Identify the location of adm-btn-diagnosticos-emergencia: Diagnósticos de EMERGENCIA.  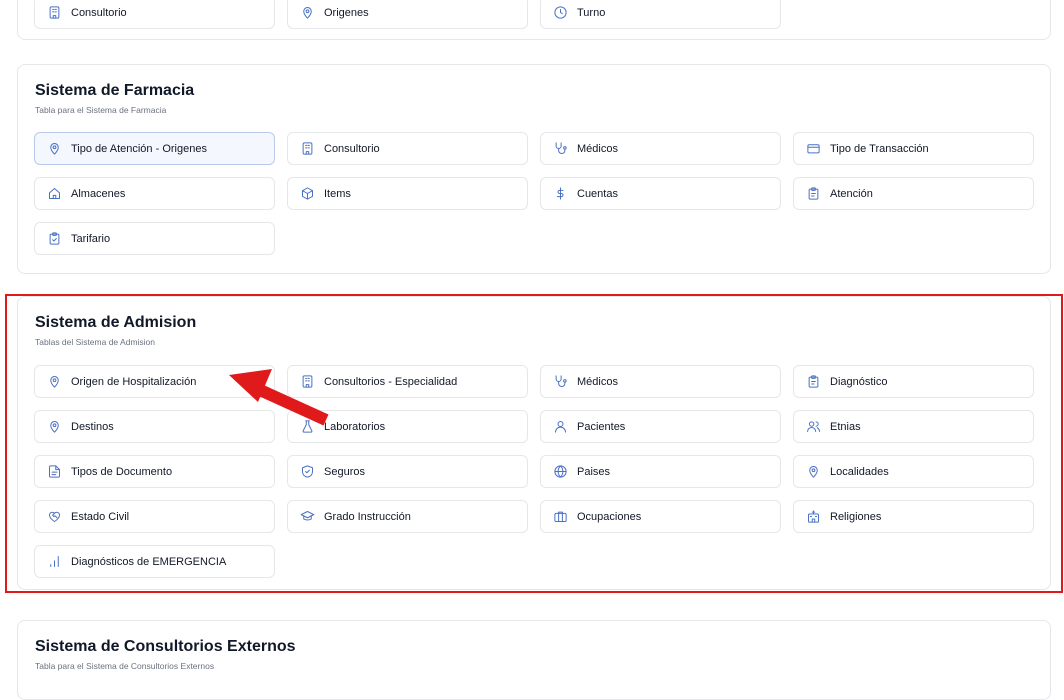
(154, 561).